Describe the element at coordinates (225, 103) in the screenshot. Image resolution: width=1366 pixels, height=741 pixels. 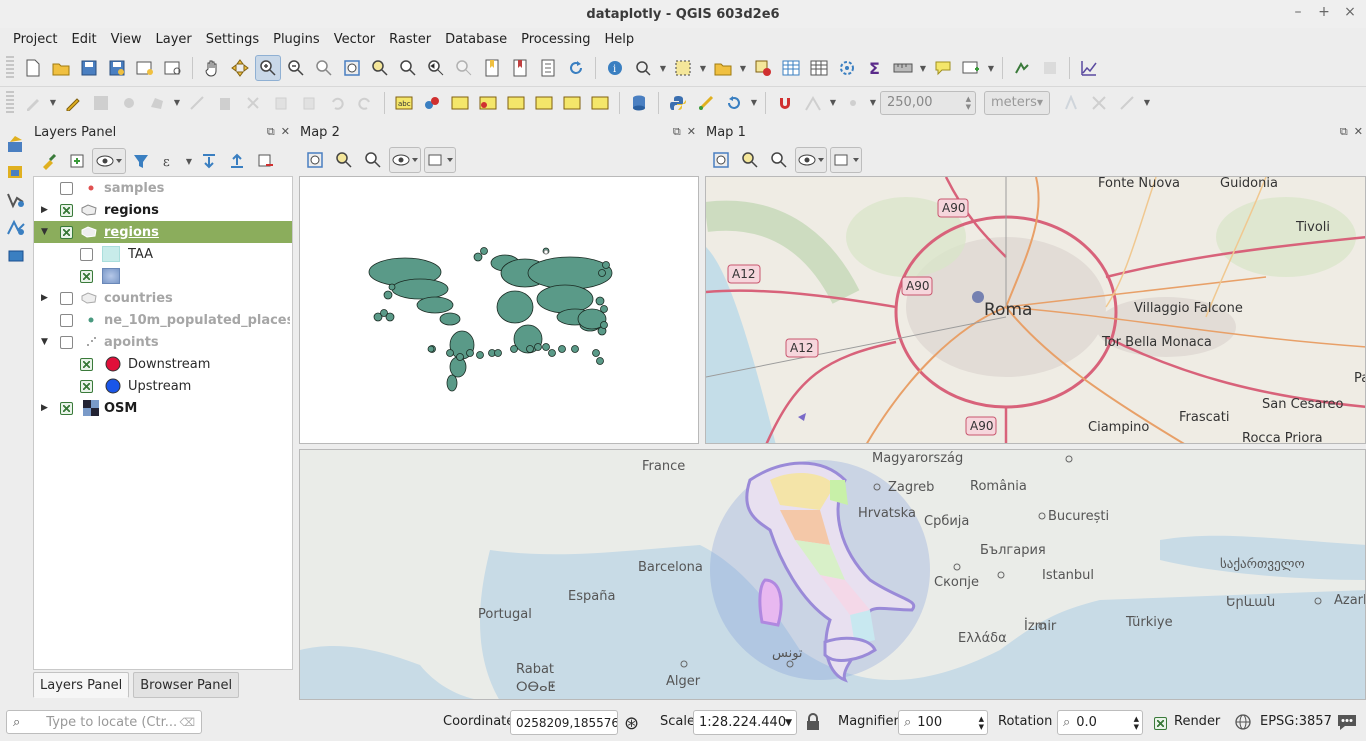
I see `delete-selected-icon` at that location.